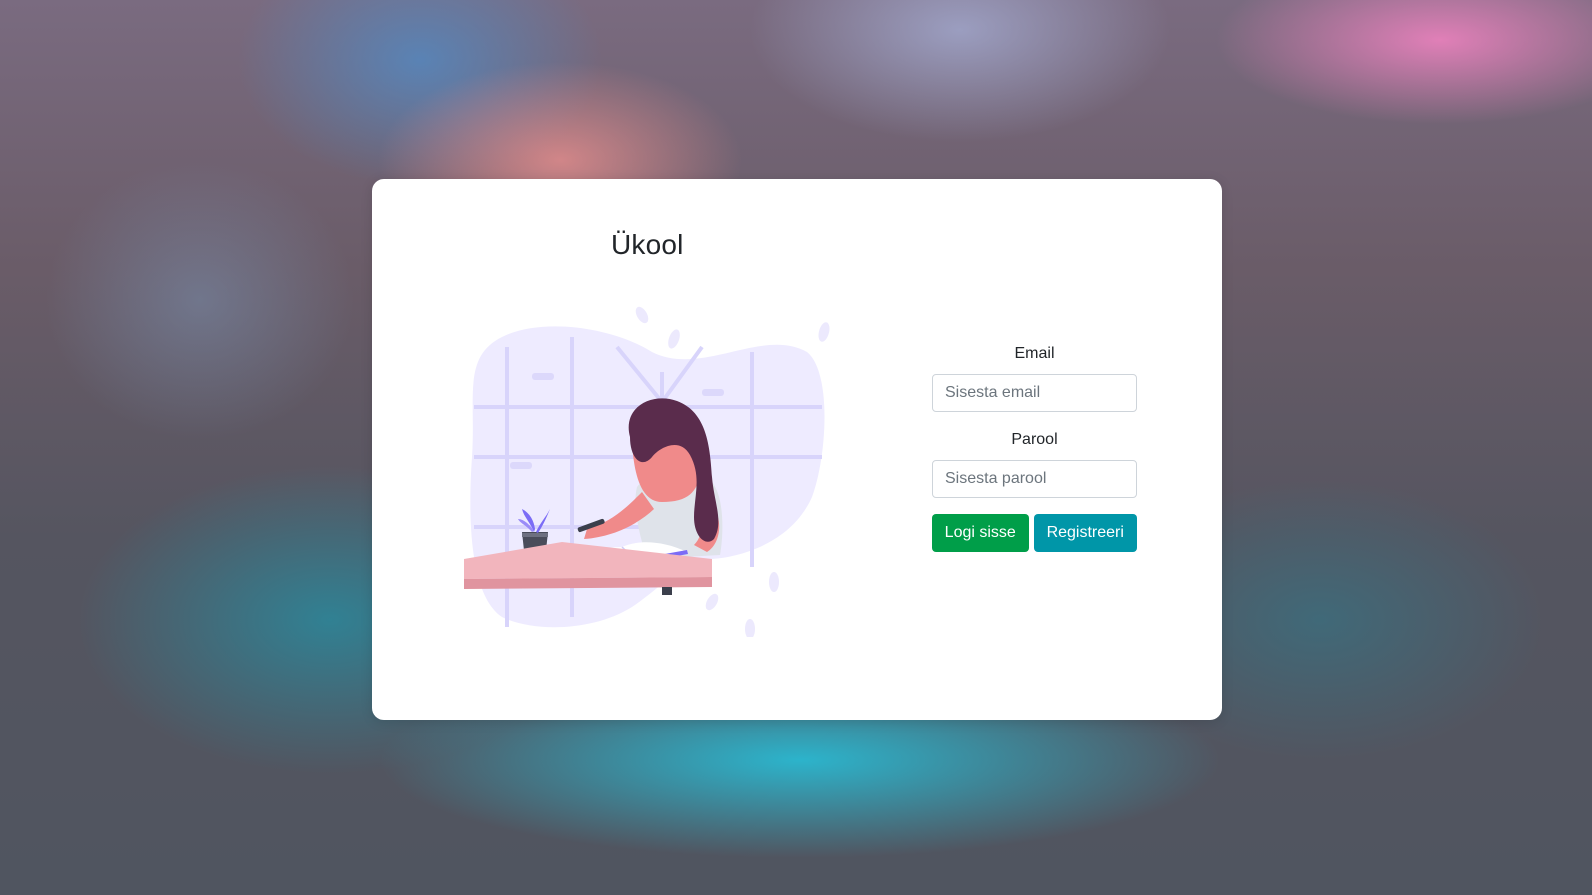 The width and height of the screenshot is (1592, 895). I want to click on woman-writing-illustration, so click(647, 471).